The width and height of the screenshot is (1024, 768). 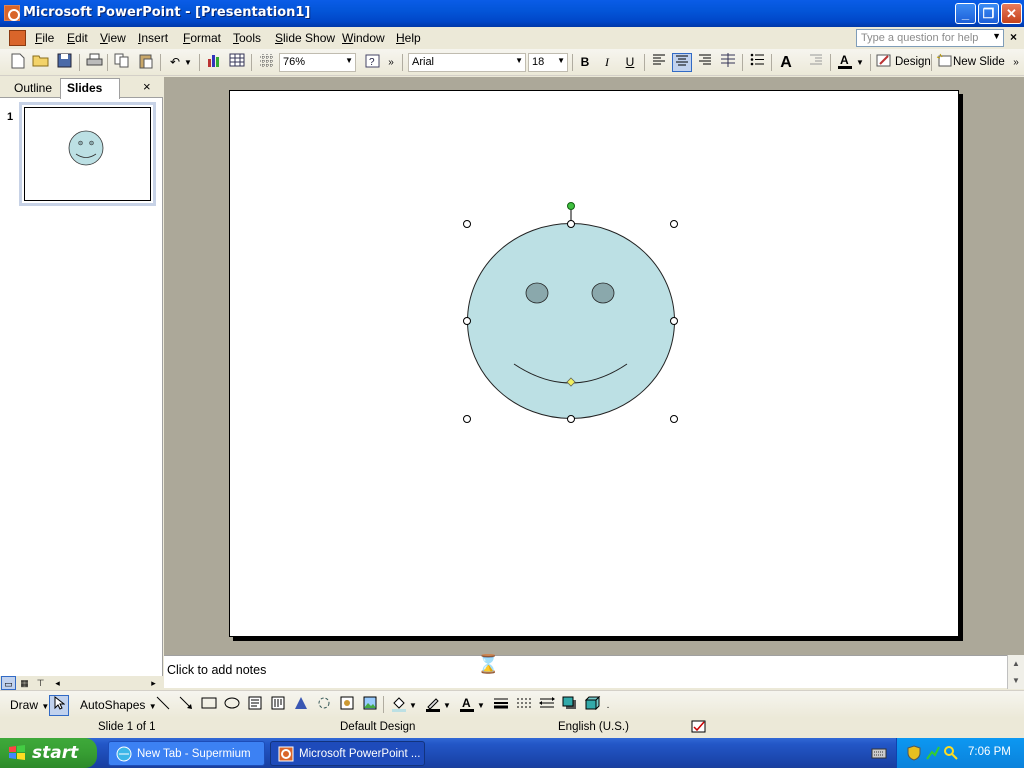 I want to click on 3d-style-icon, so click(x=593, y=705).